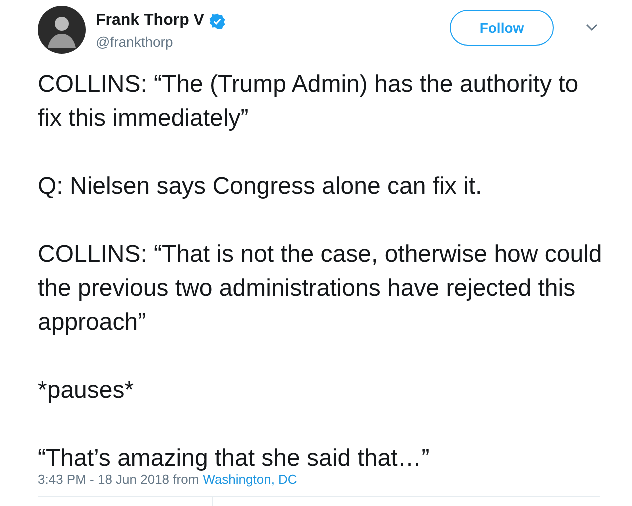  Describe the element at coordinates (309, 102) in the screenshot. I see `tweet-paragraph: COLLINS: “The (Trump Admin) has the authority to fix this immediately”` at that location.